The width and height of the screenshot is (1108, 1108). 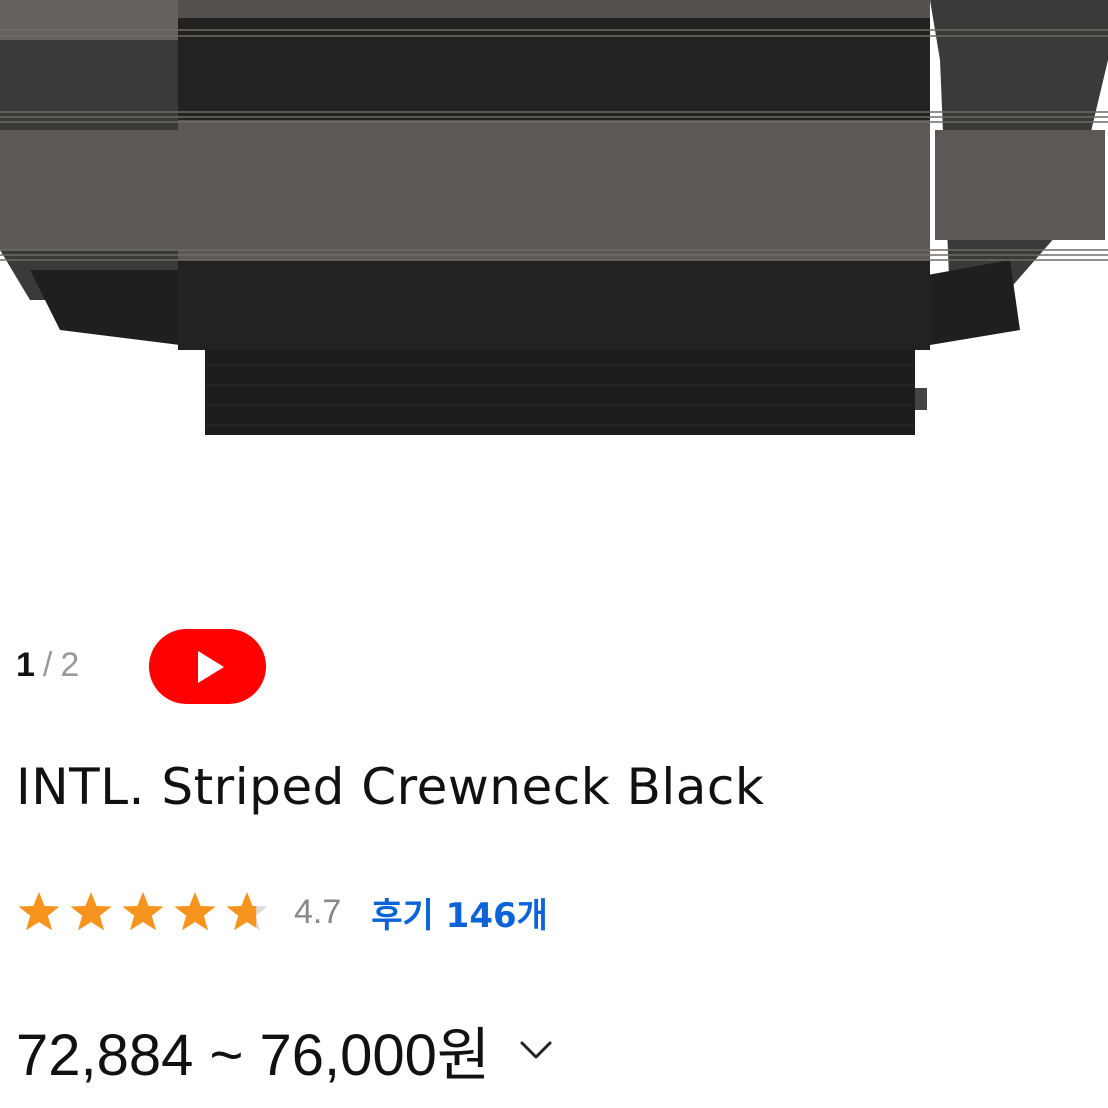 What do you see at coordinates (318, 911) in the screenshot?
I see `rating-value: 4.7` at bounding box center [318, 911].